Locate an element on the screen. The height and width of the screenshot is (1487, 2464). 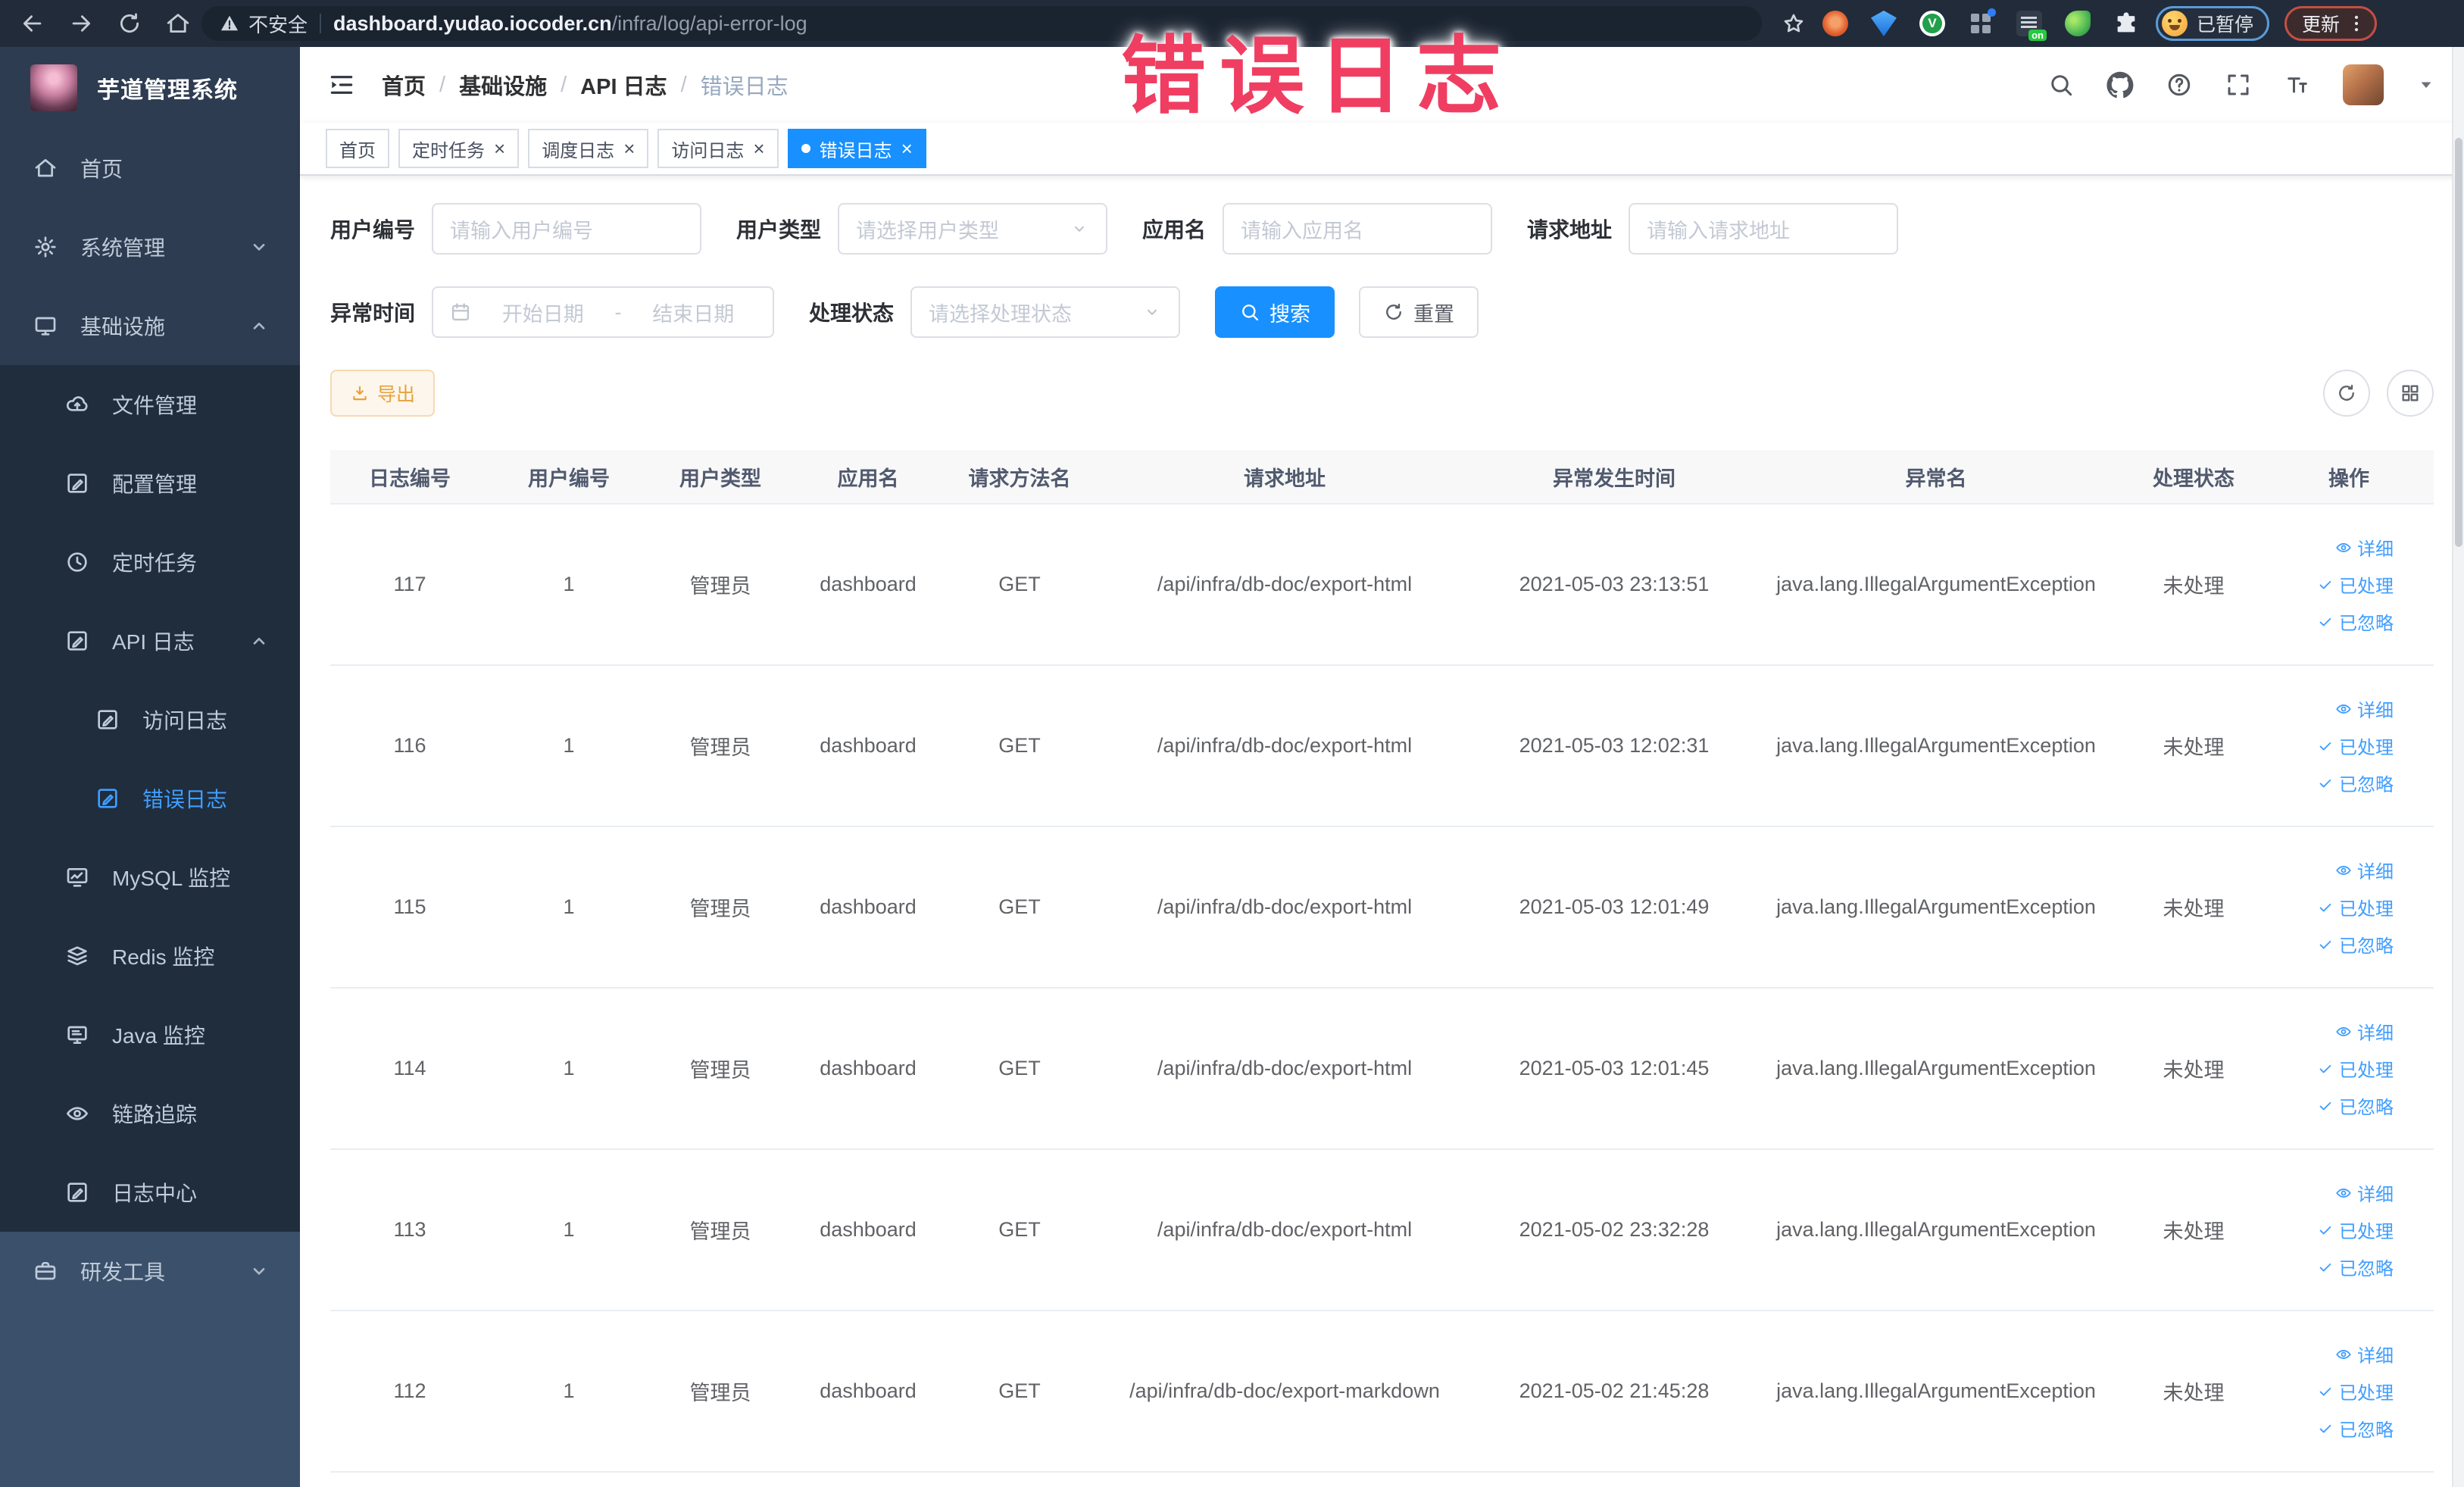
column-header-请求地址: 请求地址 is located at coordinates (1284, 477).